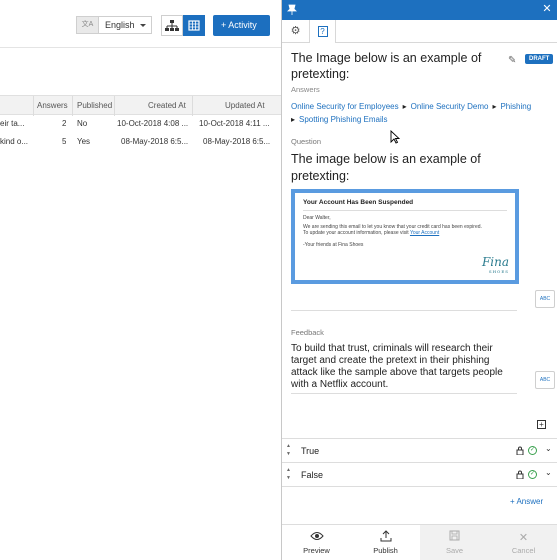 This screenshot has width=557, height=560. Describe the element at coordinates (405, 205) in the screenshot. I see `email-heading: Your Account Has Been Suspended` at that location.